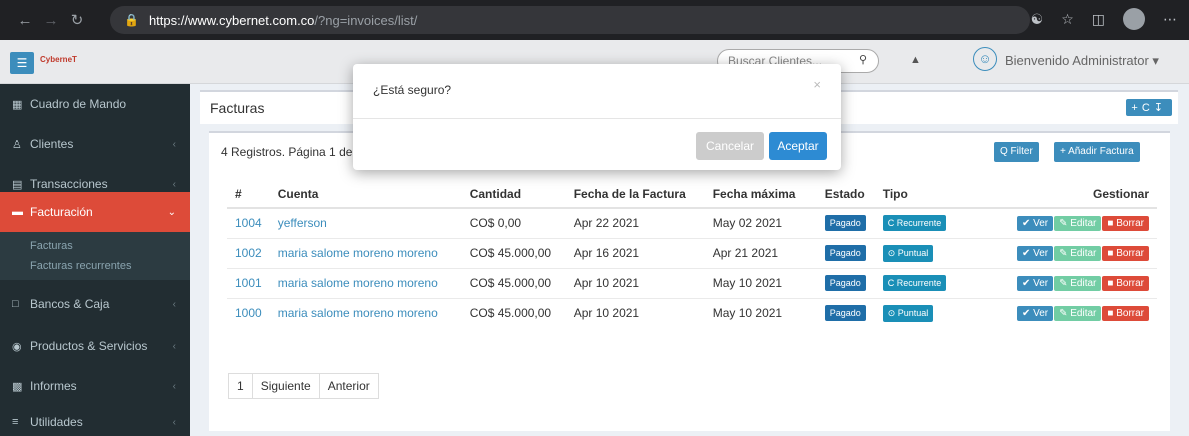 The width and height of the screenshot is (1189, 436). I want to click on reports-icon: ▩, so click(17, 386).